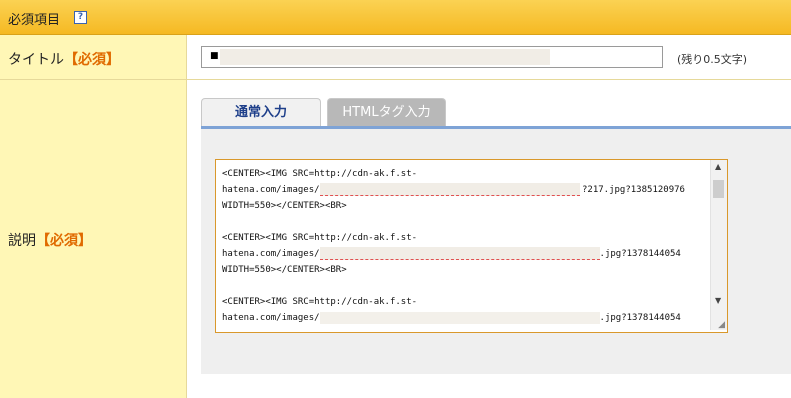 The height and width of the screenshot is (398, 791). I want to click on remaining-chars: (残り0.5文字), so click(712, 59).